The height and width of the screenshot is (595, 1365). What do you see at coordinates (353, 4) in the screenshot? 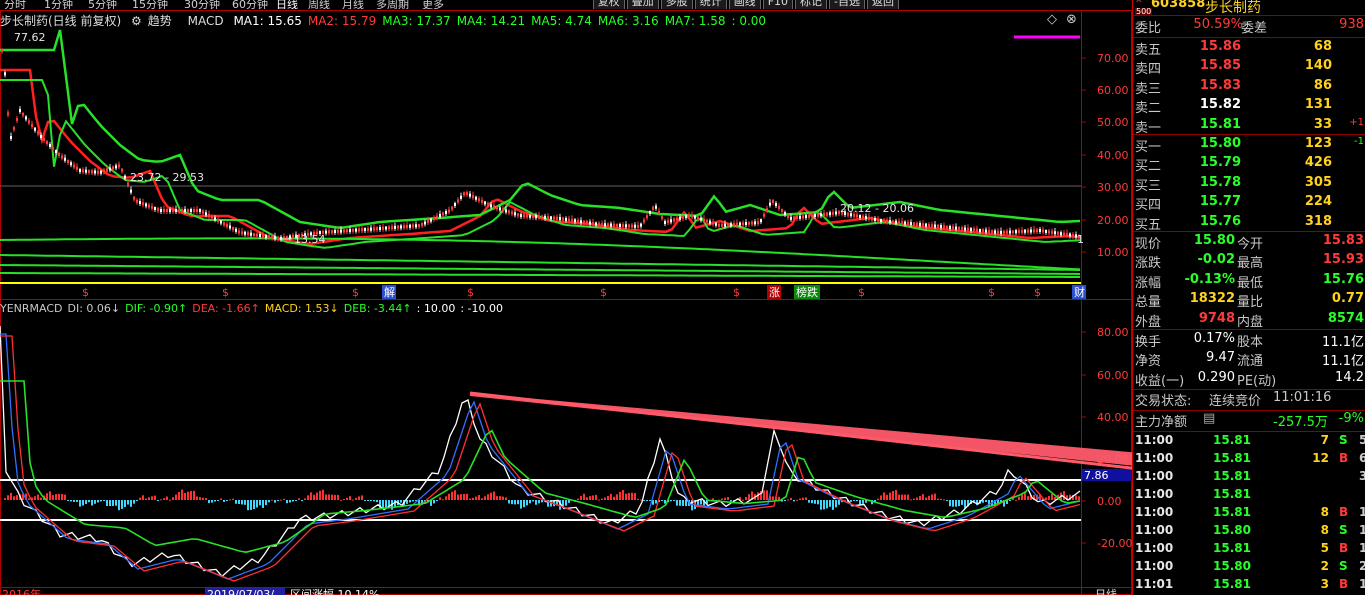
I see `period-tab-8: 月线` at bounding box center [353, 4].